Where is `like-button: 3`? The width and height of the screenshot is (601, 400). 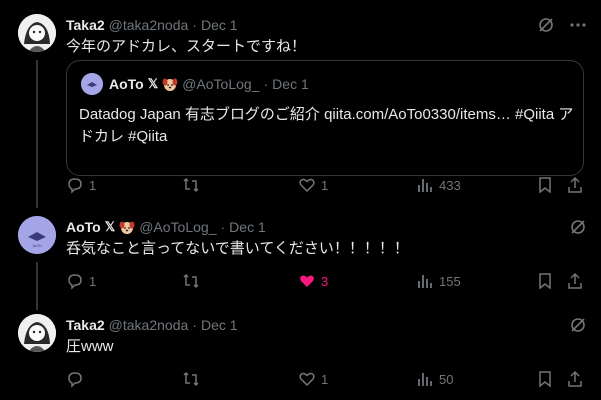 like-button: 3 is located at coordinates (313, 281).